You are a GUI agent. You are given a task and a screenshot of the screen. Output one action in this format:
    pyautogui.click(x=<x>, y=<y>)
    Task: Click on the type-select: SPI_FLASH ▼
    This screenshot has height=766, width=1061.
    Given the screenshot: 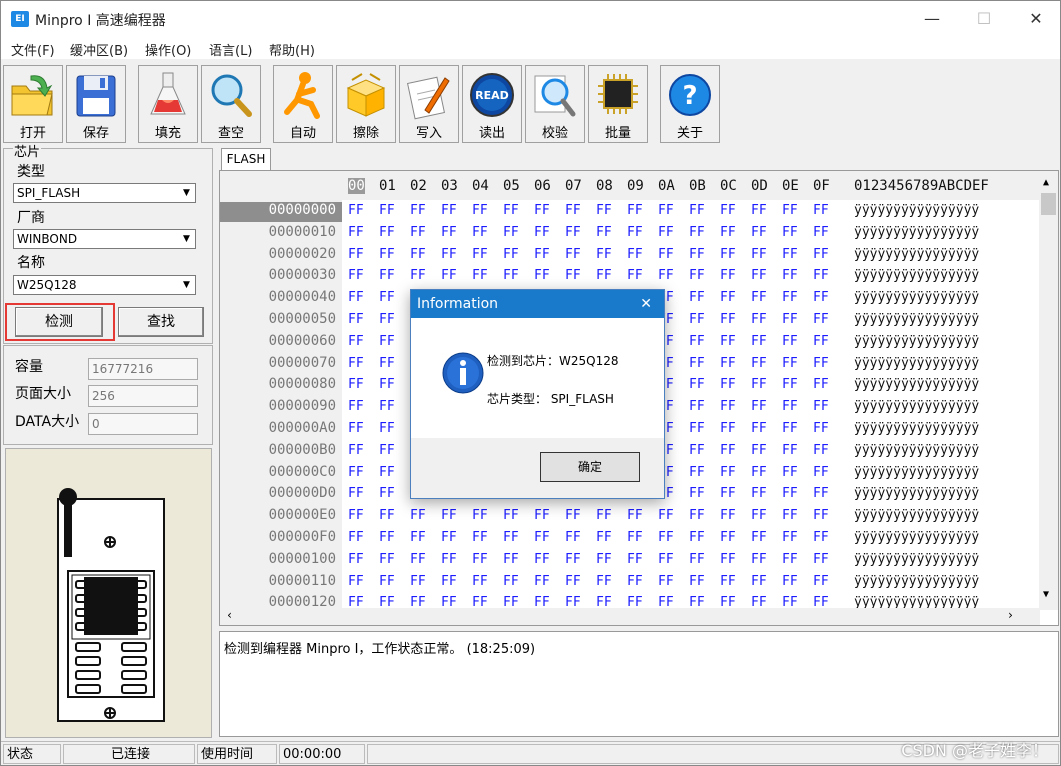 What is the action you would take?
    pyautogui.click(x=104, y=193)
    